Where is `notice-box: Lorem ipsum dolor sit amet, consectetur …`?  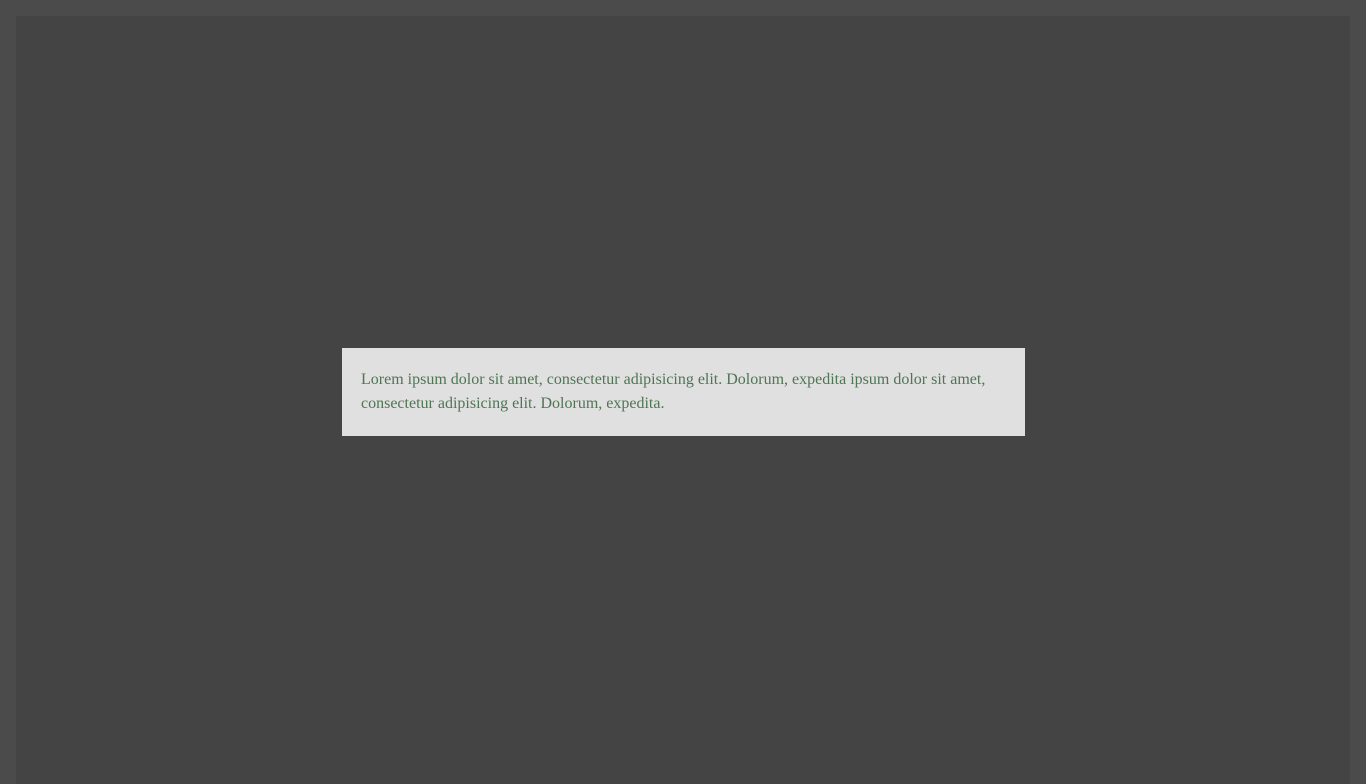 notice-box: Lorem ipsum dolor sit amet, consectetur … is located at coordinates (683, 392).